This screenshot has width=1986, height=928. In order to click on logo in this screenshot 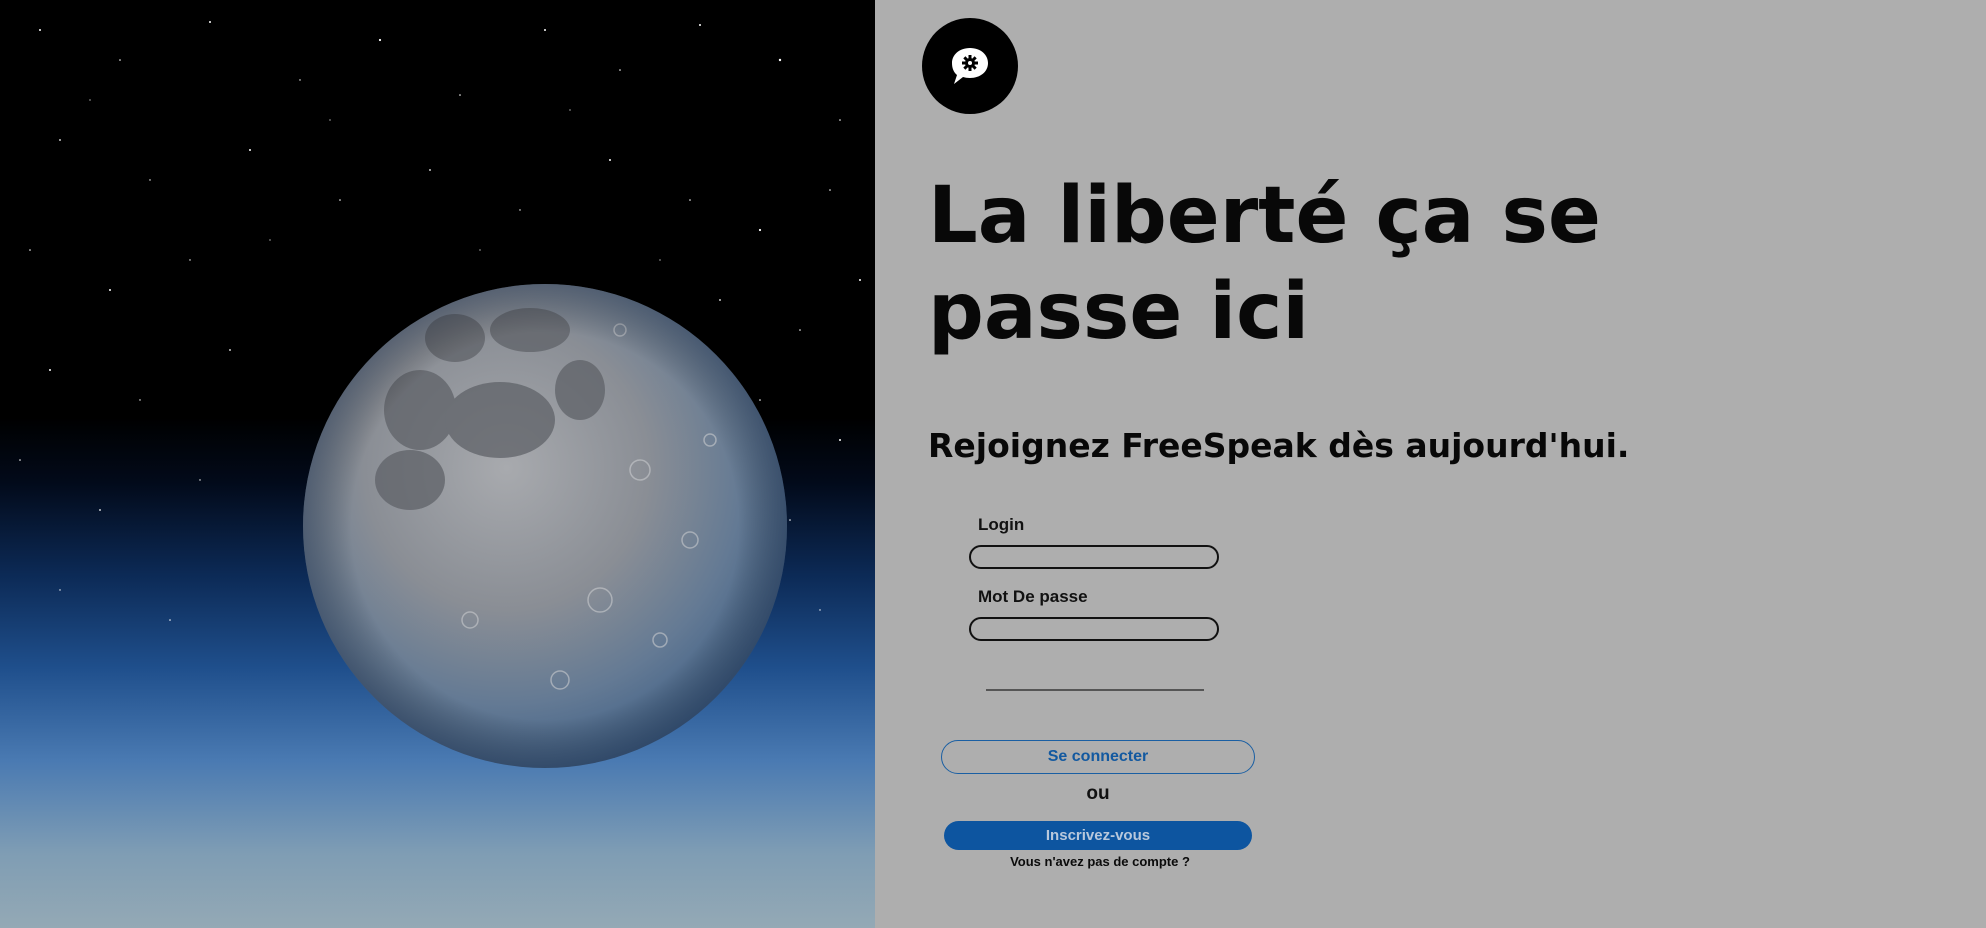, I will do `click(970, 66)`.